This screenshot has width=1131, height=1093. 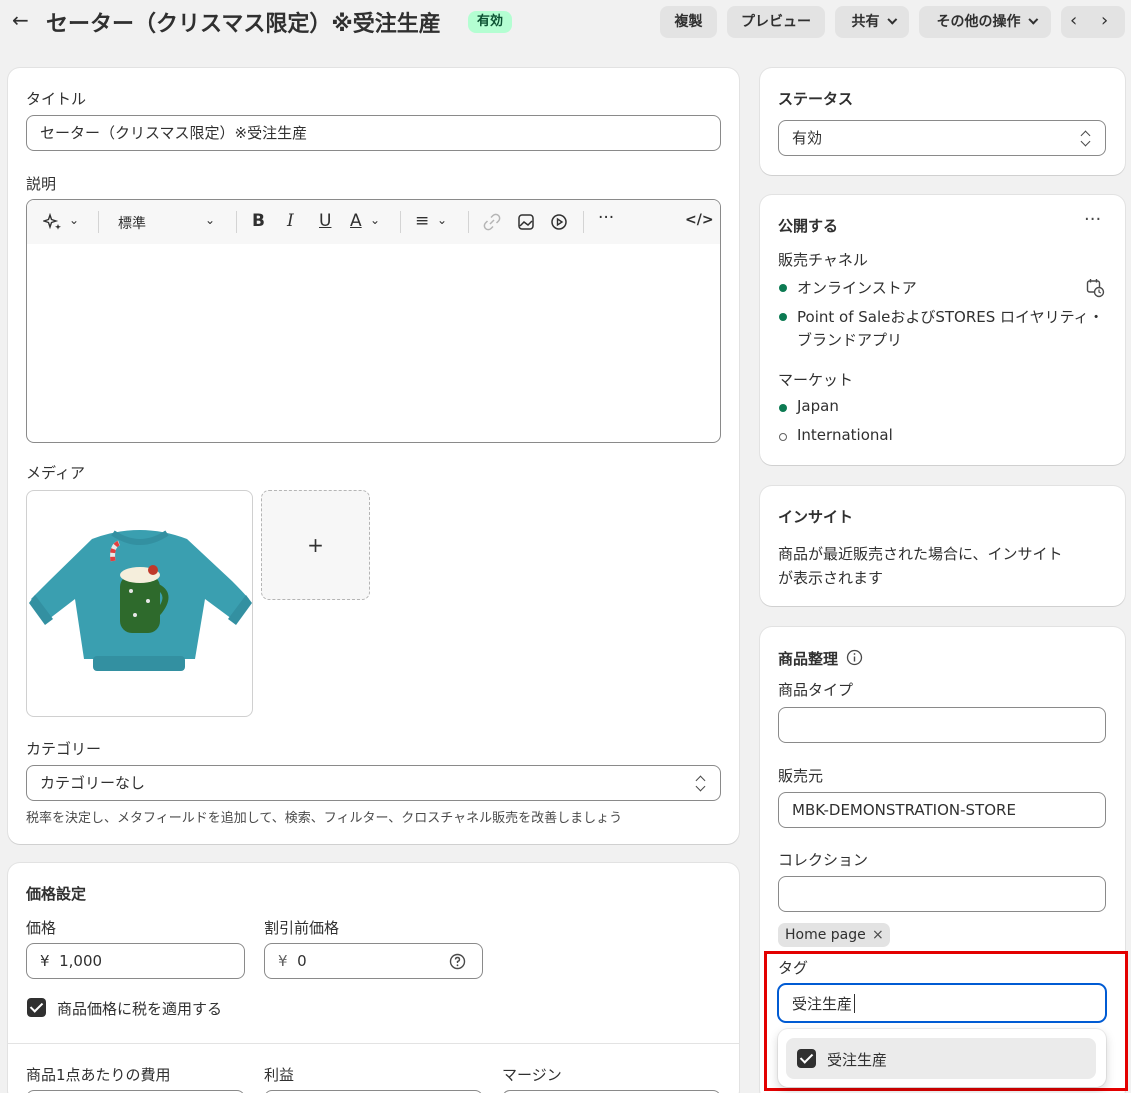 I want to click on apply-tax-checkbox, so click(x=36, y=1007).